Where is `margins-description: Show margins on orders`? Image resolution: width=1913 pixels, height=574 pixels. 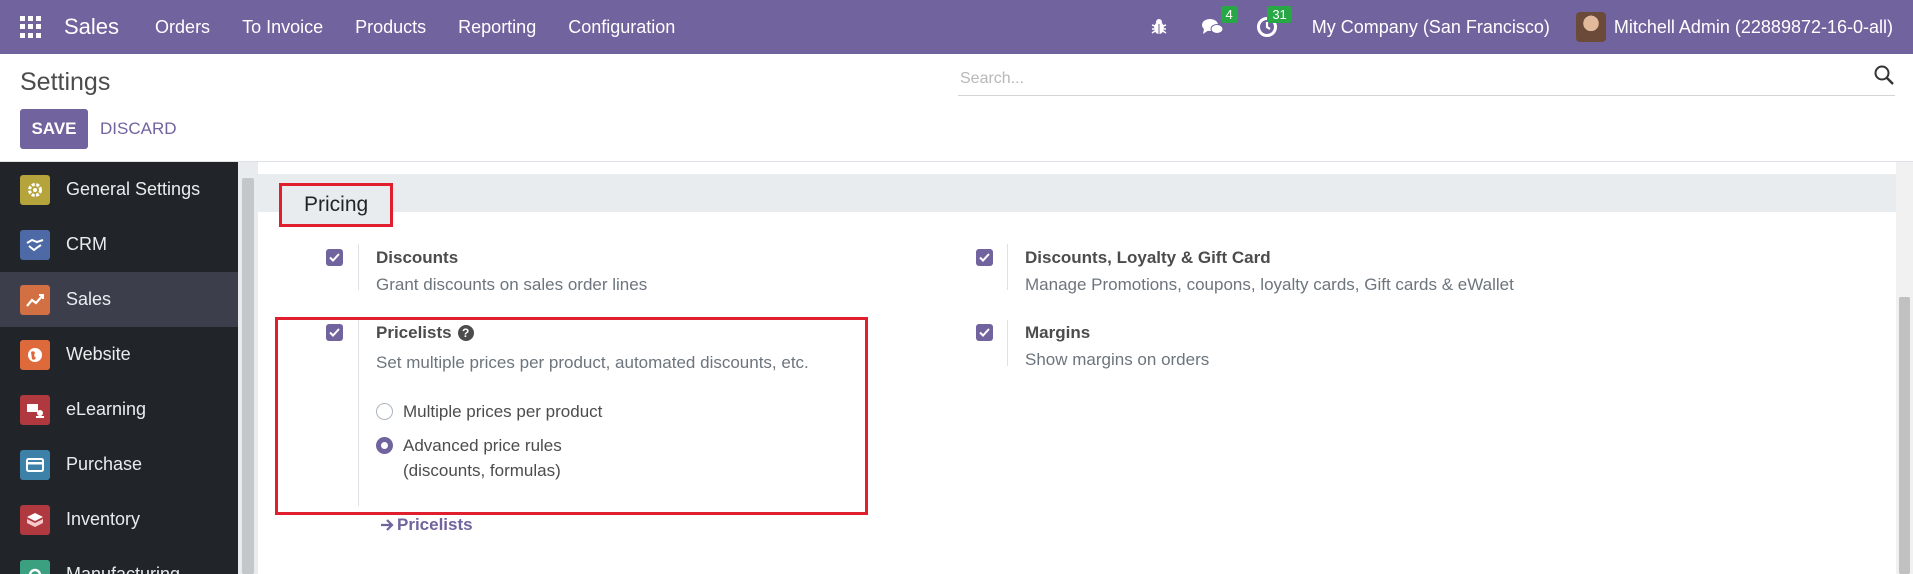 margins-description: Show margins on orders is located at coordinates (1117, 359).